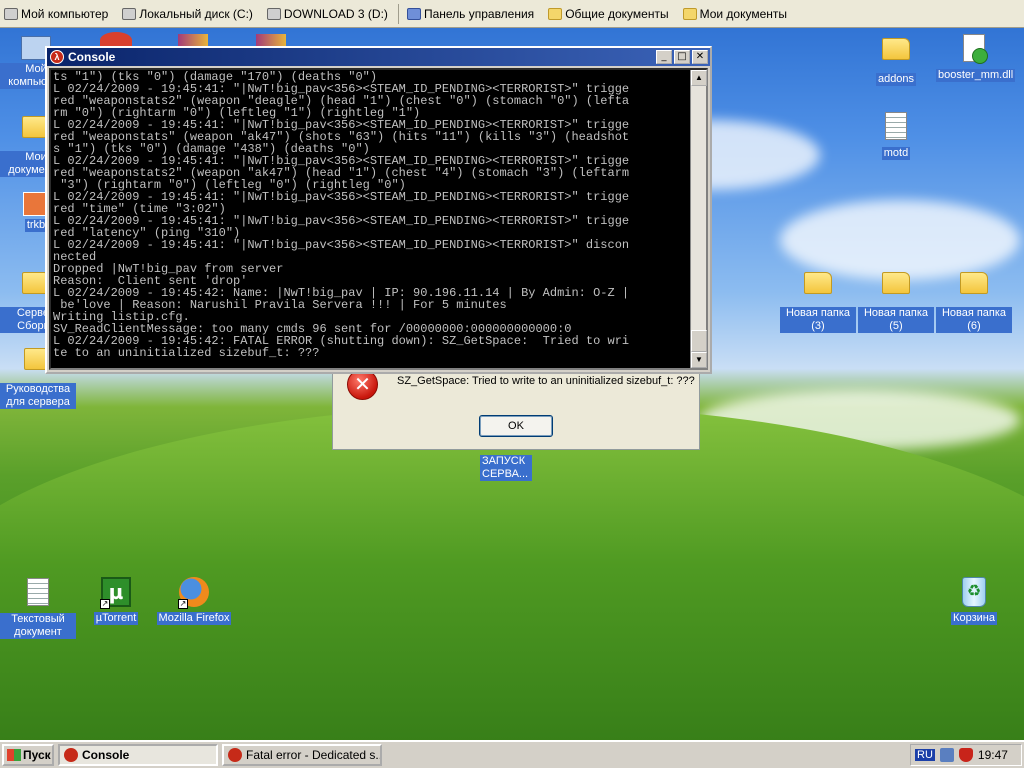 The image size is (1024, 768). I want to click on scrollbar-thumb, so click(699, 341).